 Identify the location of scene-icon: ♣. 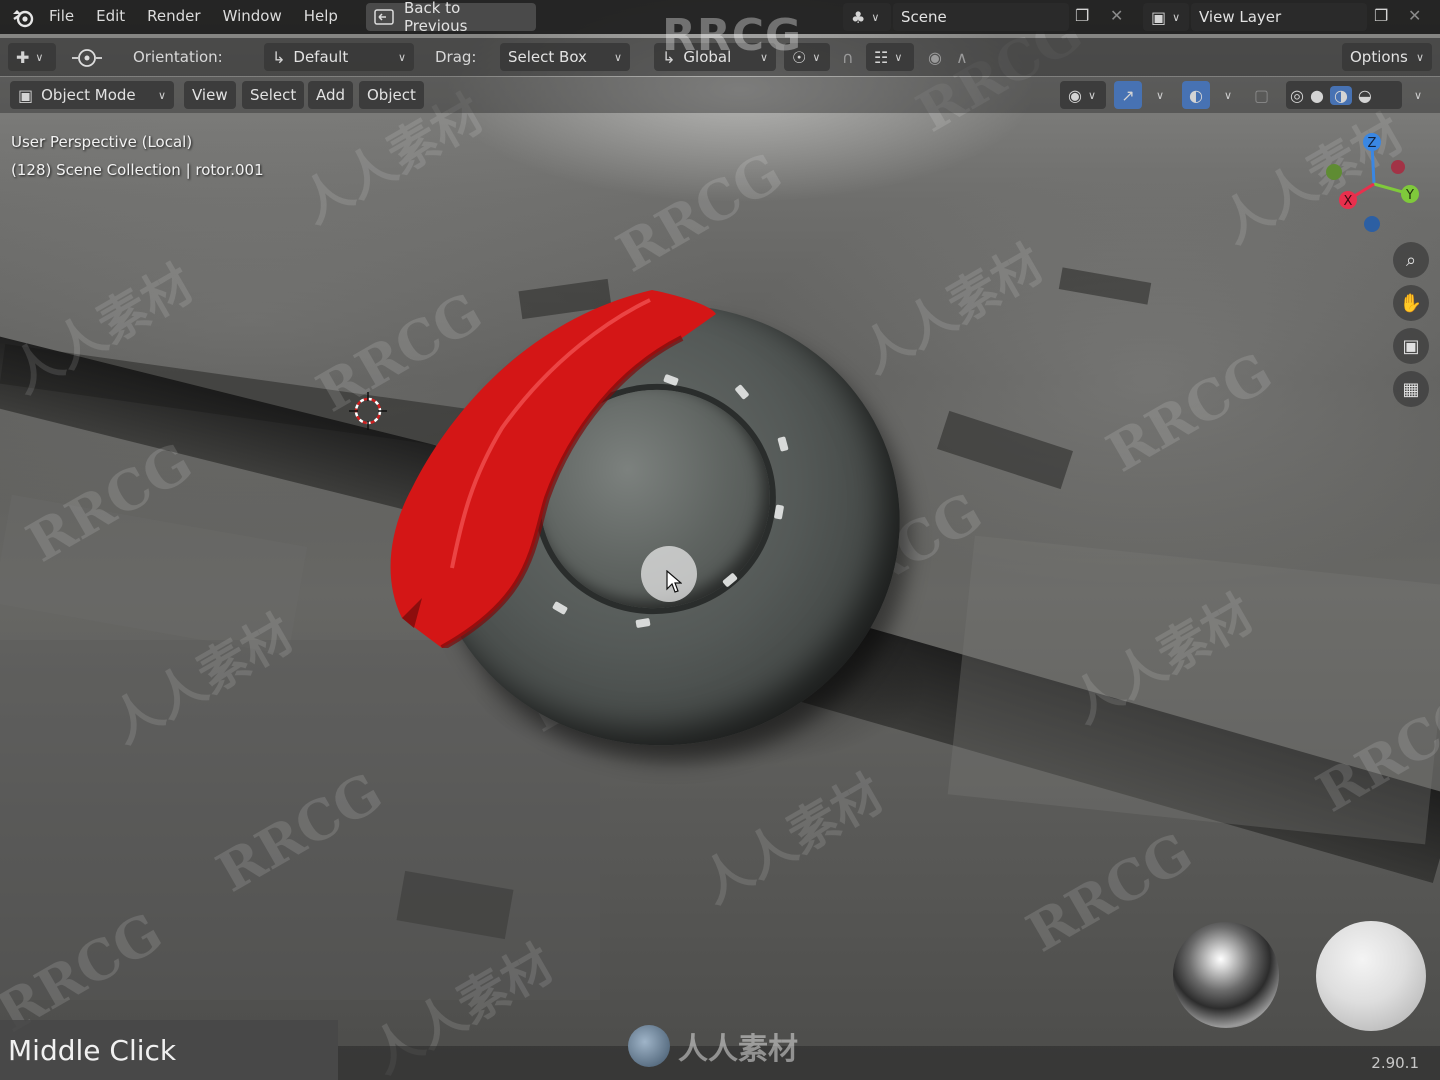
(858, 17).